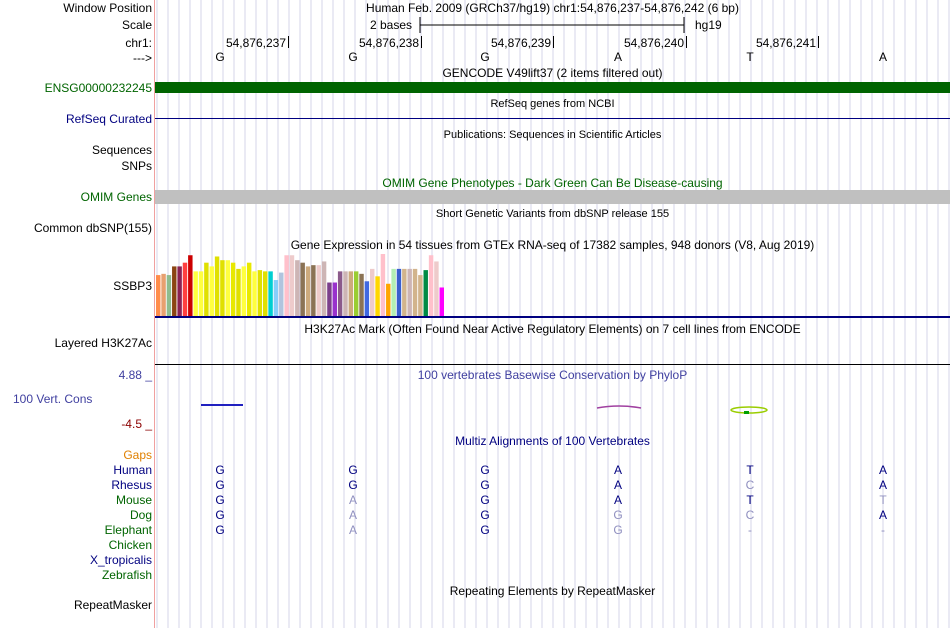 This screenshot has height=628, width=950. What do you see at coordinates (76, 605) in the screenshot?
I see `repeatmasker-label: RepeatMasker` at bounding box center [76, 605].